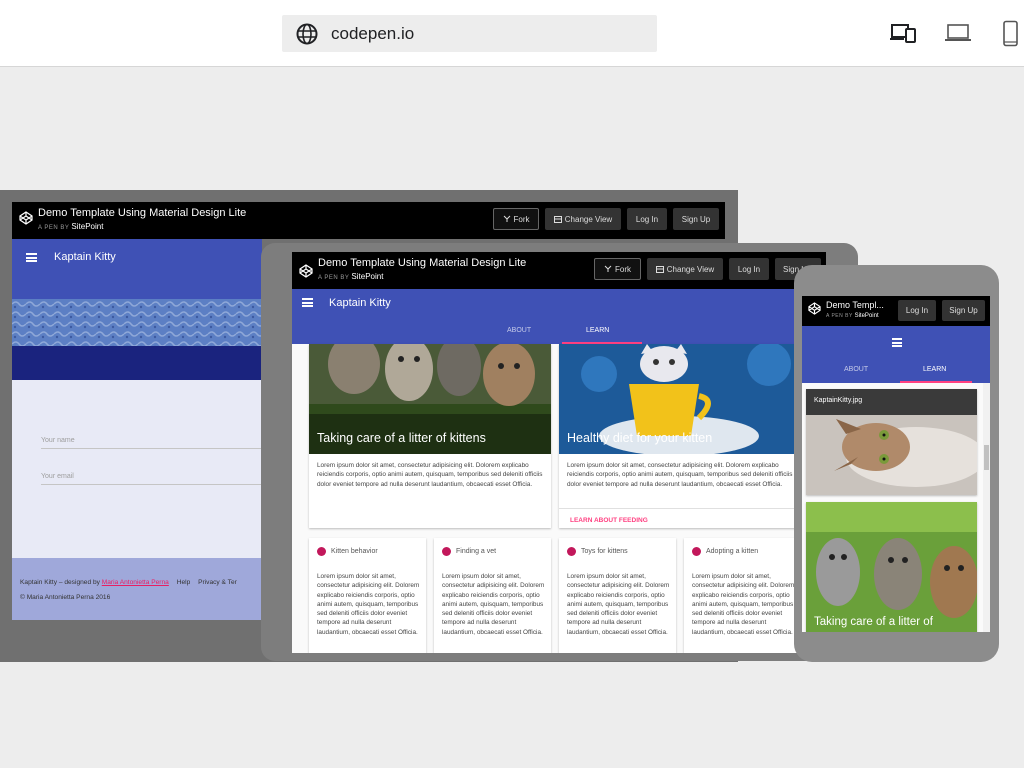  Describe the element at coordinates (903, 33) in the screenshot. I see `responsive-devices-icon` at that location.